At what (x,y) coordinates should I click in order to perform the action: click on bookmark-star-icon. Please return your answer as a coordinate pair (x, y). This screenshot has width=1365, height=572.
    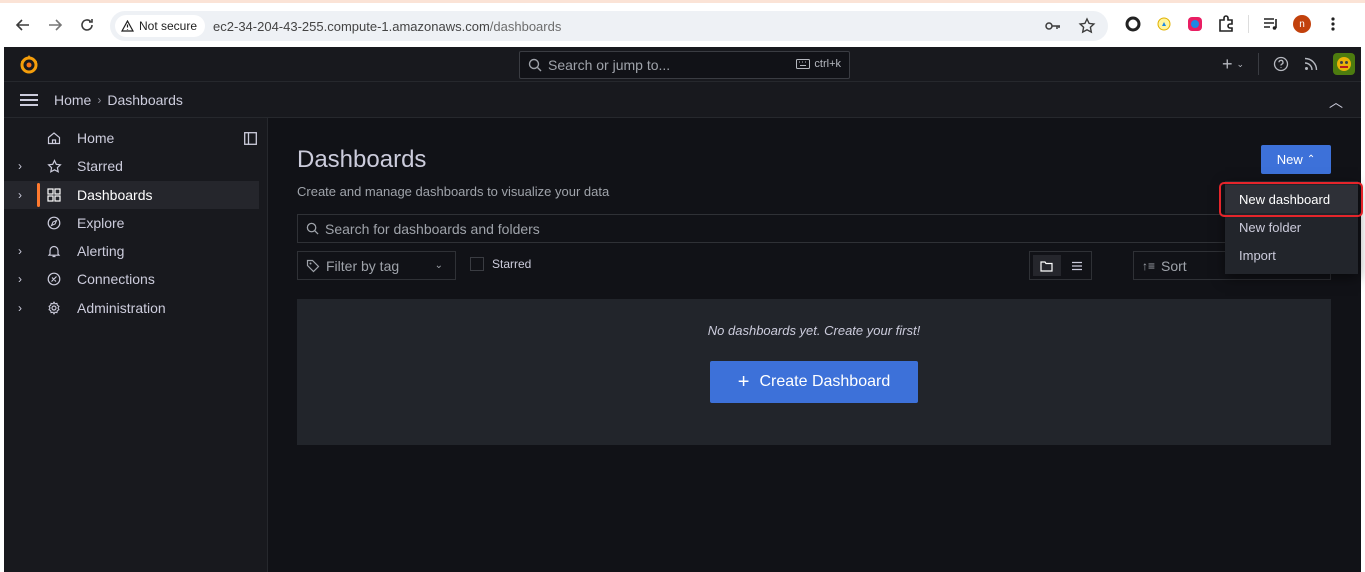
    Looking at the image, I should click on (1087, 26).